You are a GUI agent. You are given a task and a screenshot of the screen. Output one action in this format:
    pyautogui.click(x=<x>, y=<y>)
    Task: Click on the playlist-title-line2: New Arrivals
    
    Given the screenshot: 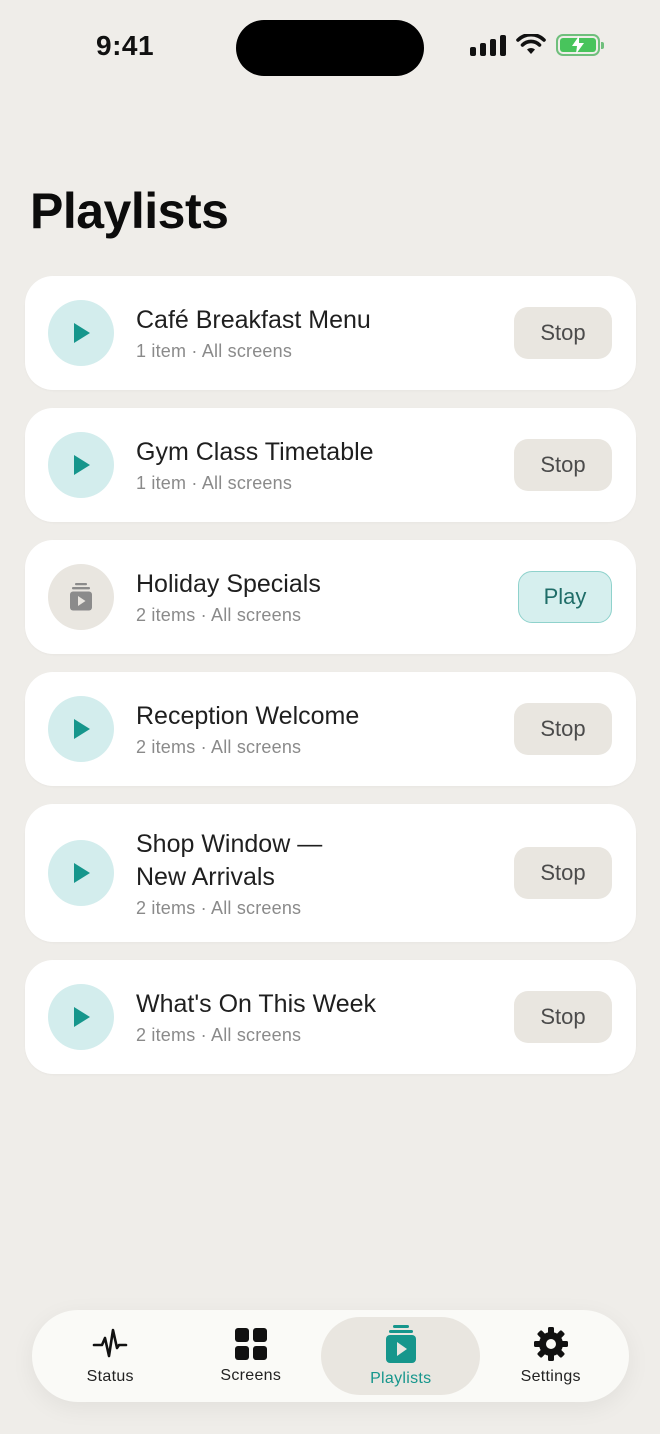 What is the action you would take?
    pyautogui.click(x=205, y=876)
    